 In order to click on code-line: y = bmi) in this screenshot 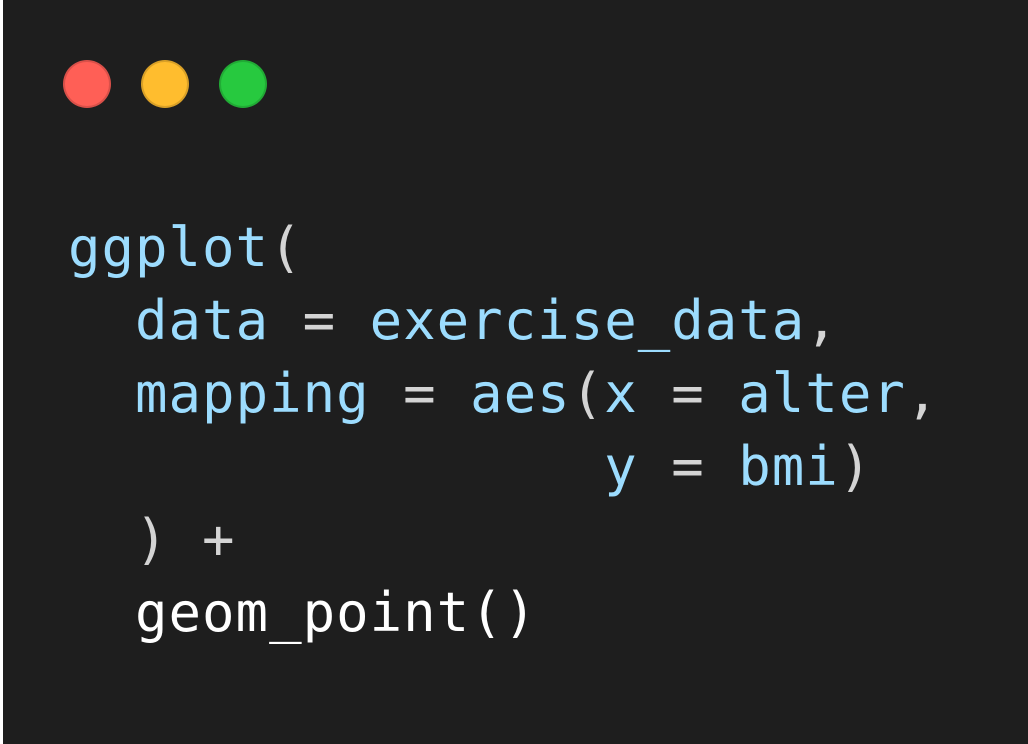, I will do `click(503, 466)`.